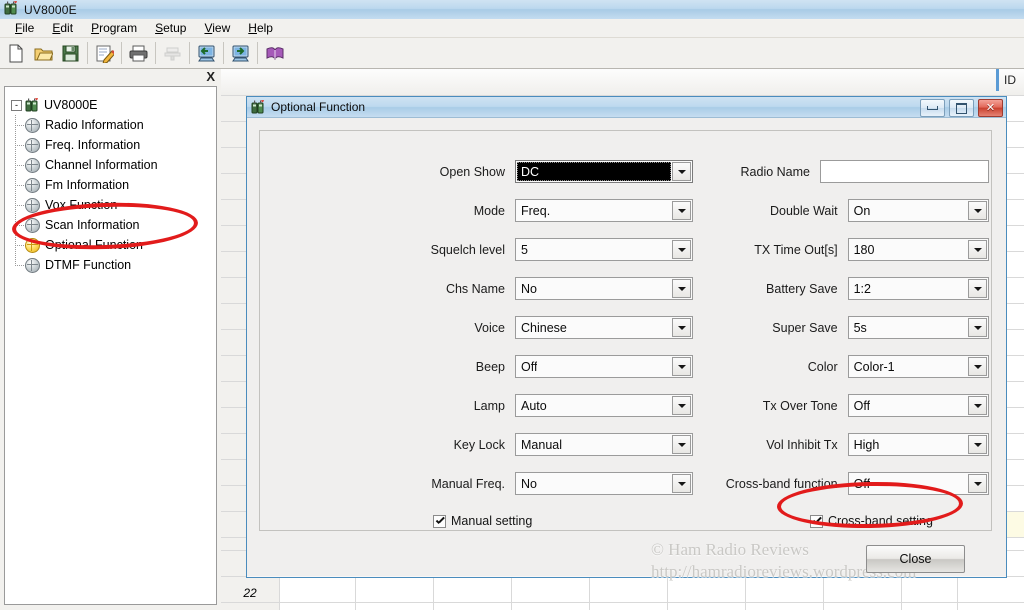 The height and width of the screenshot is (610, 1024). What do you see at coordinates (223, 53) in the screenshot?
I see `toolbar-separator` at bounding box center [223, 53].